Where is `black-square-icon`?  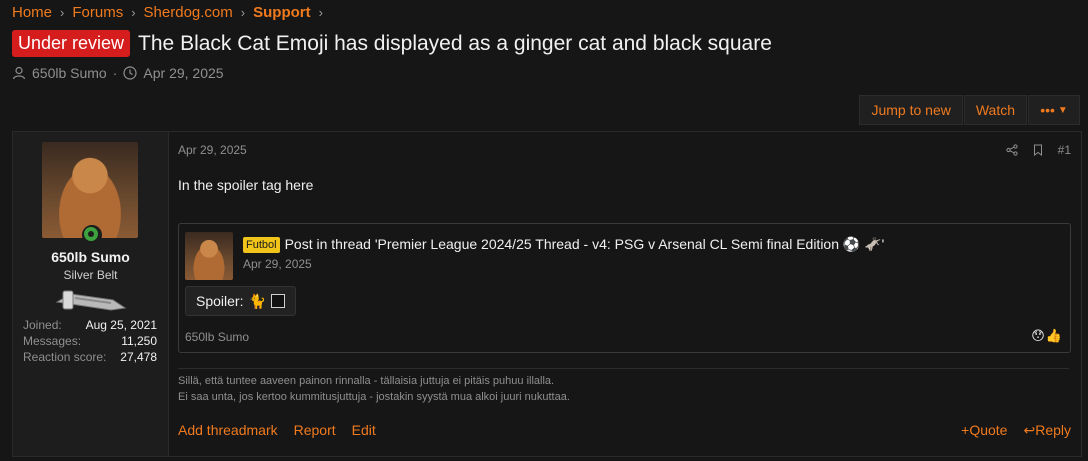
black-square-icon is located at coordinates (277, 301).